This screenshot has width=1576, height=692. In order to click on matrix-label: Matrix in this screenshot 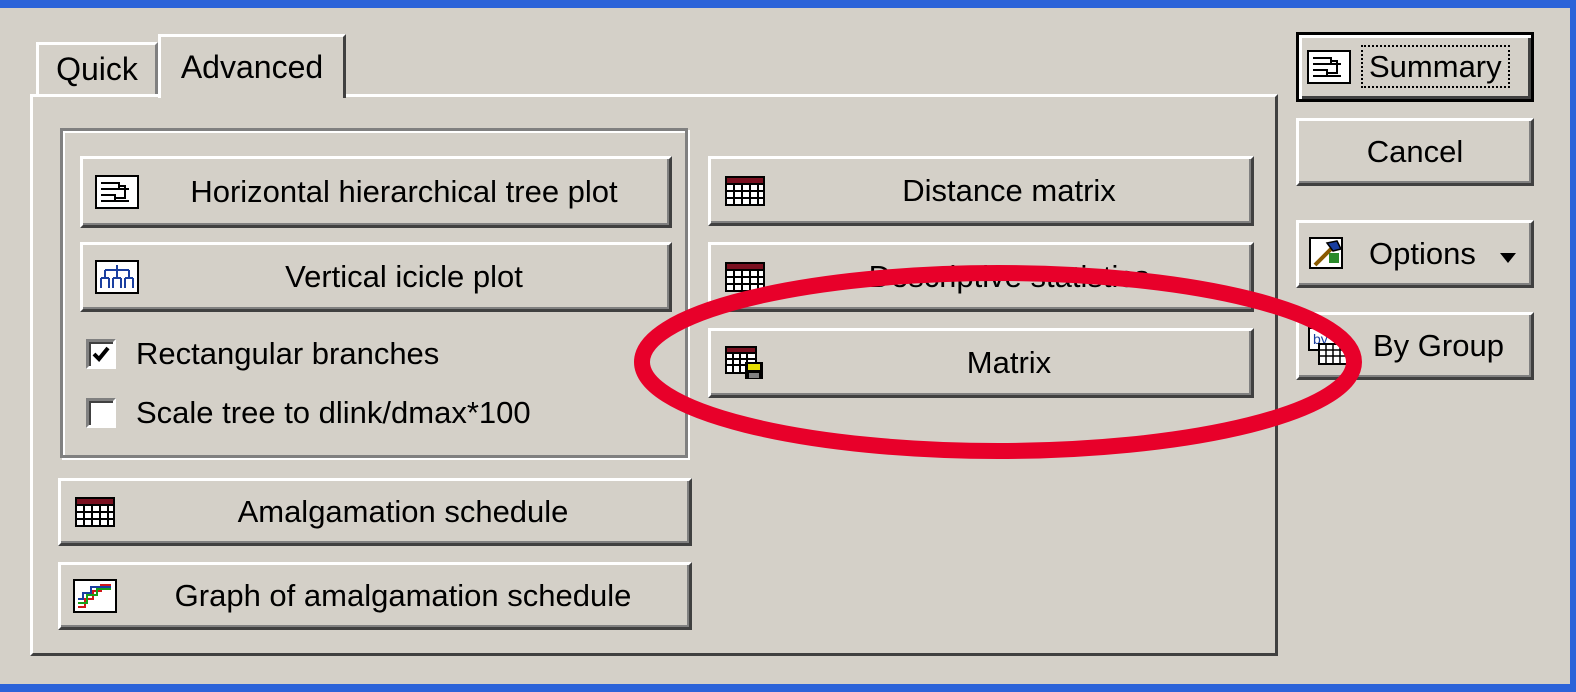, I will do `click(1009, 362)`.